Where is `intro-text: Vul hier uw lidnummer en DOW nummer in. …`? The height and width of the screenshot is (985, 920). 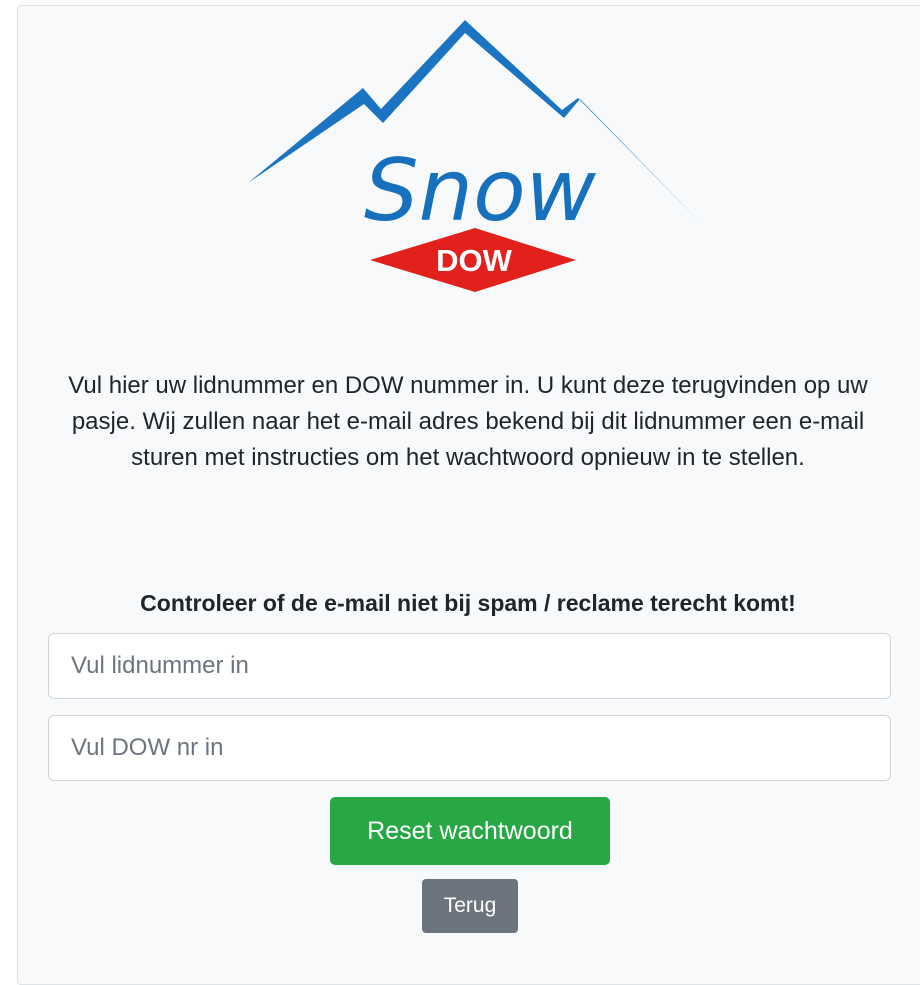
intro-text: Vul hier uw lidnummer en DOW nummer in. … is located at coordinates (468, 421).